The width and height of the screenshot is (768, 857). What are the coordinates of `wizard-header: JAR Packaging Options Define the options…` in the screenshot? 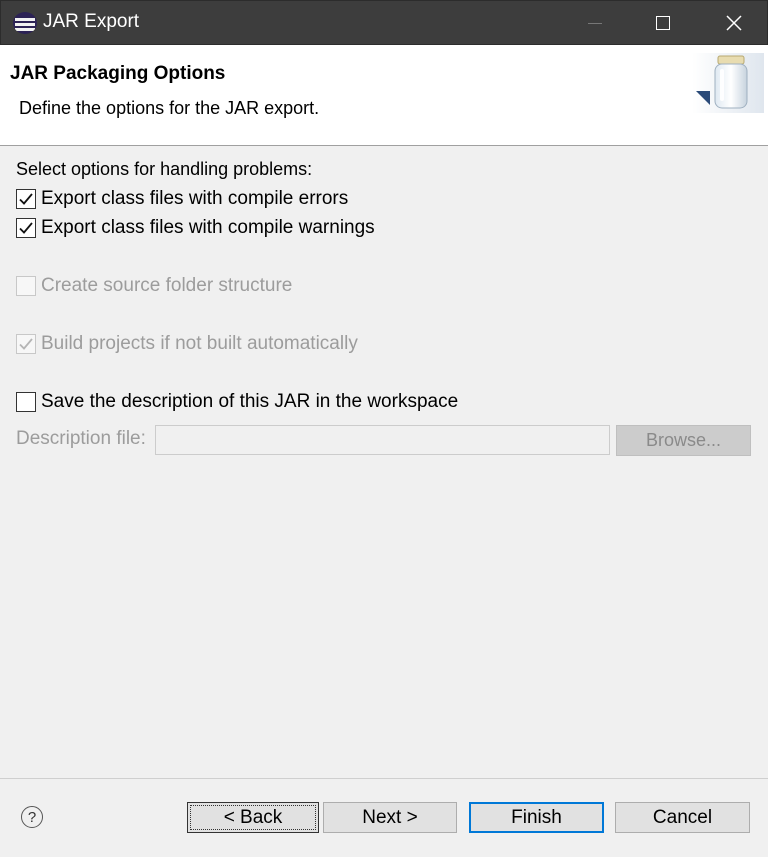 It's located at (384, 95).